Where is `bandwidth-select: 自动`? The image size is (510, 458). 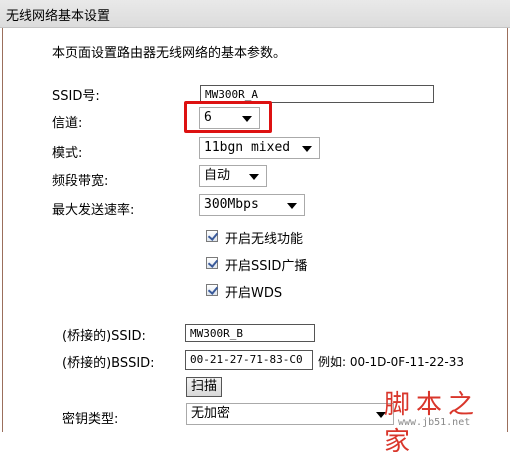 bandwidth-select: 自动 is located at coordinates (233, 176).